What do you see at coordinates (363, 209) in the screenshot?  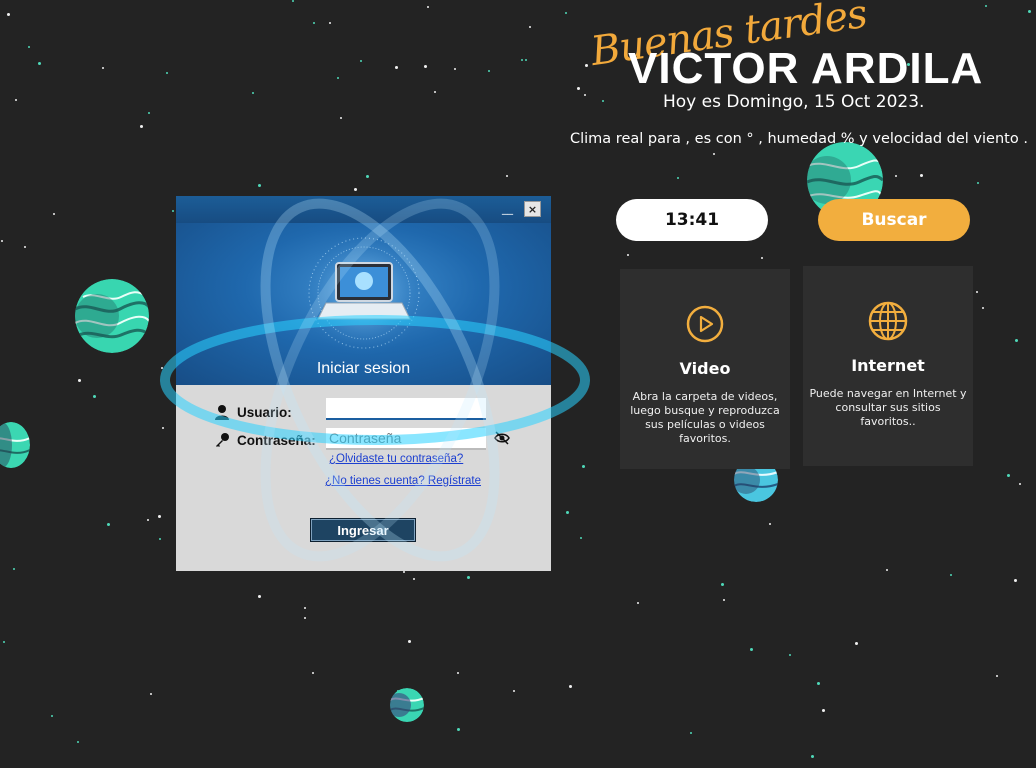 I see `window-titlebar` at bounding box center [363, 209].